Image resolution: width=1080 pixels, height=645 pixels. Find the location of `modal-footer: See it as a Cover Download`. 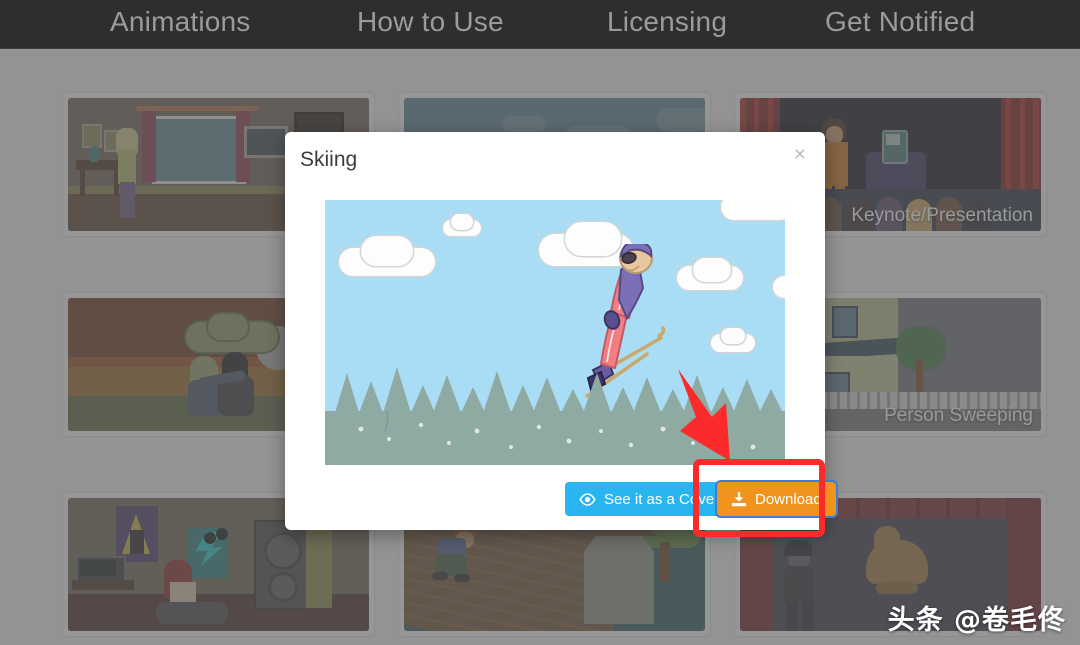

modal-footer: See it as a Cover Download is located at coordinates (560, 499).